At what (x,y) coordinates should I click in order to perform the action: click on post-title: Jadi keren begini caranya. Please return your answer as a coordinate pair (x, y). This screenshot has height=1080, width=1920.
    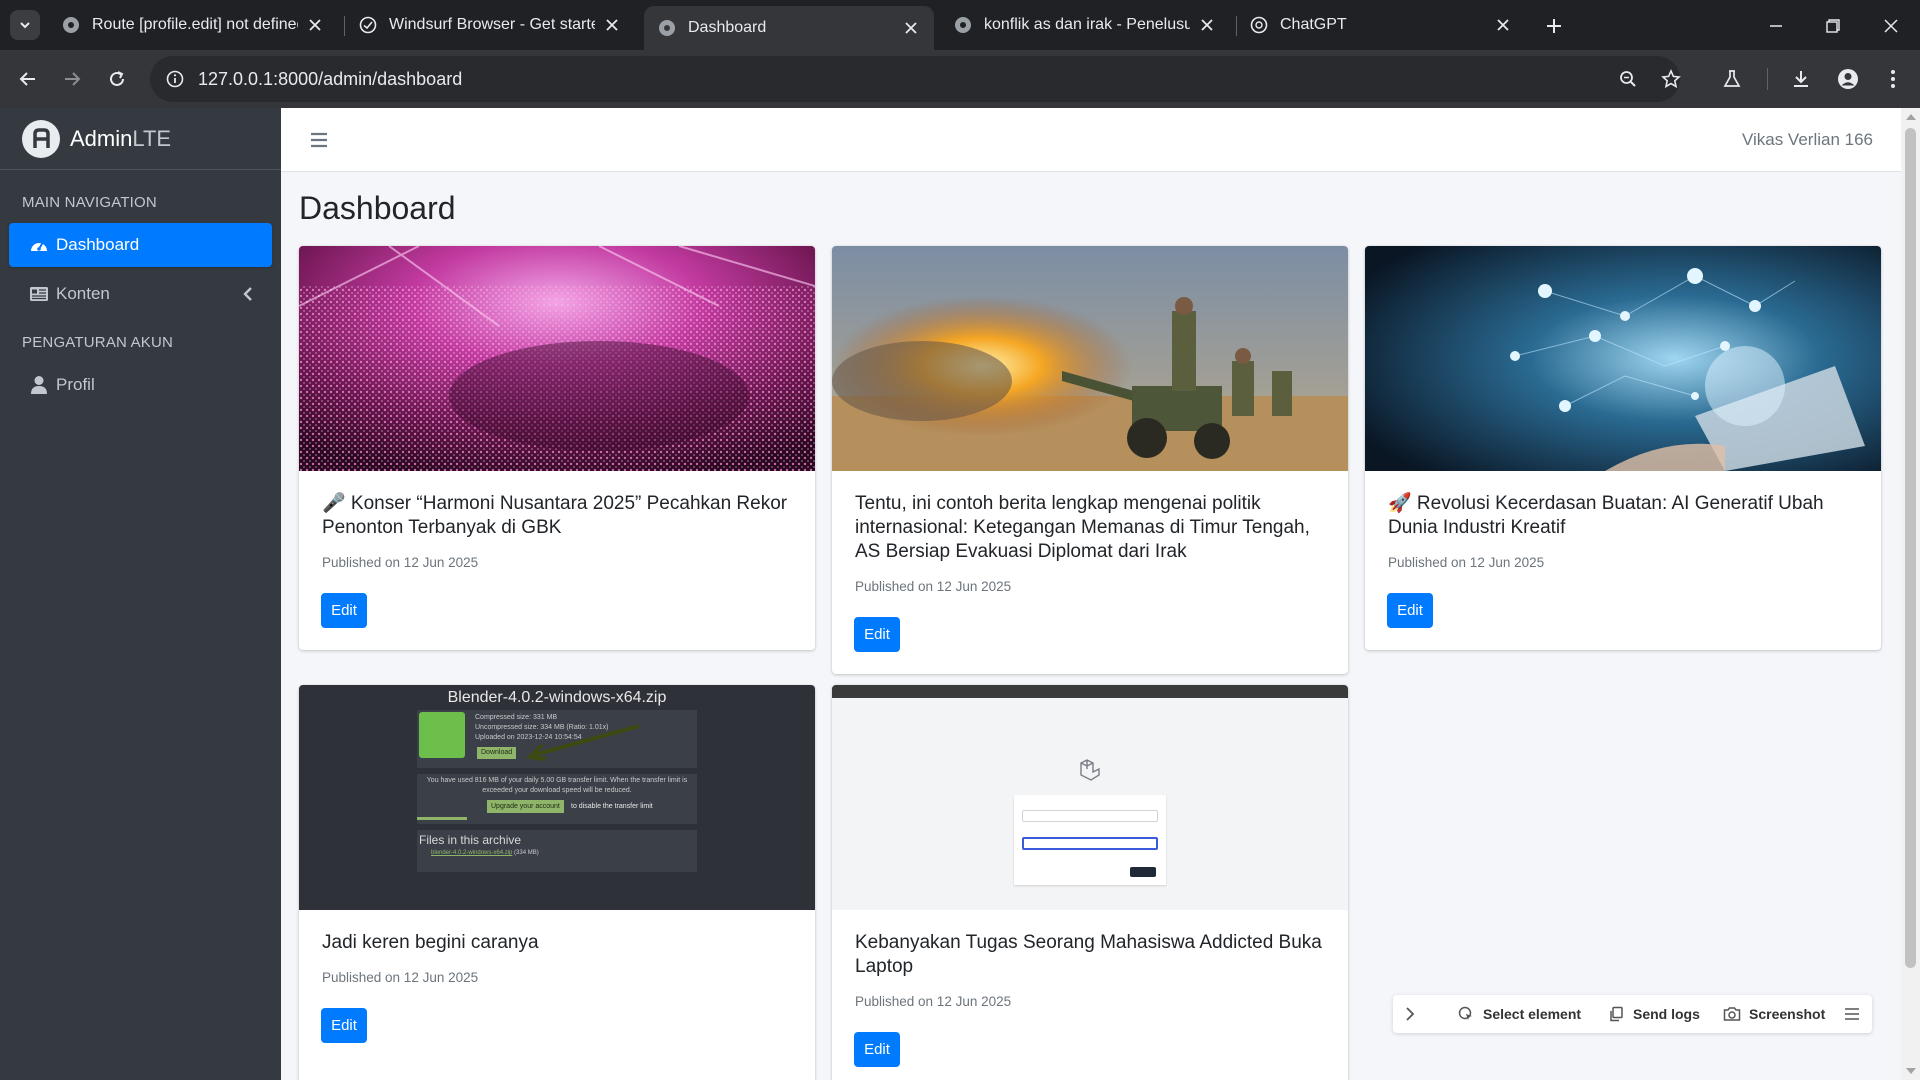
    Looking at the image, I should click on (430, 942).